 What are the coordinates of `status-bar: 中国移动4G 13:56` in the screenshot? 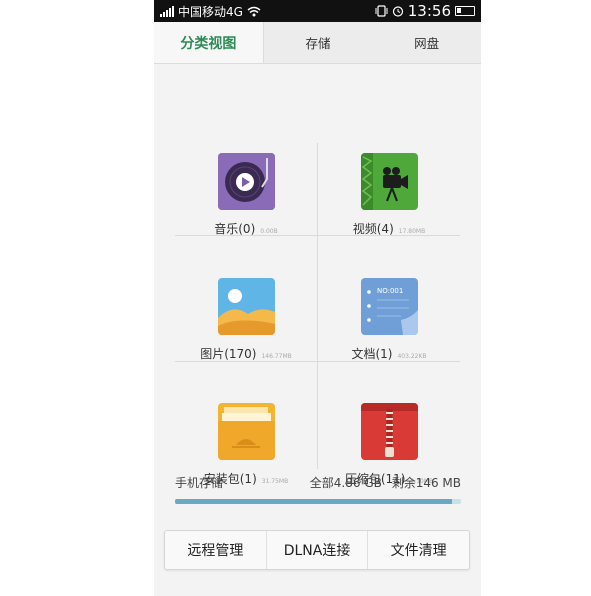 It's located at (317, 11).